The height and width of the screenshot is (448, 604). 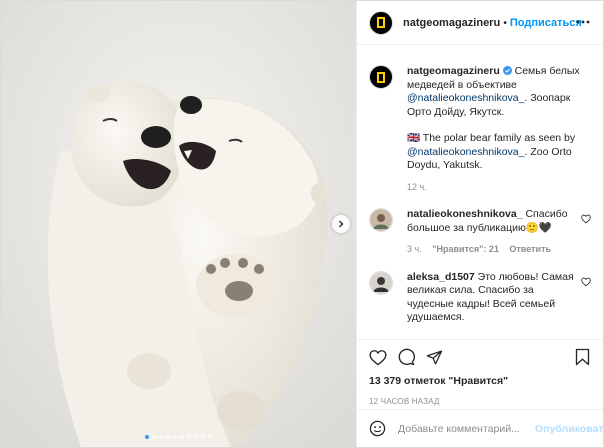 I want to click on caption-text-en-1: The polar bear family as seen by, so click(x=498, y=138).